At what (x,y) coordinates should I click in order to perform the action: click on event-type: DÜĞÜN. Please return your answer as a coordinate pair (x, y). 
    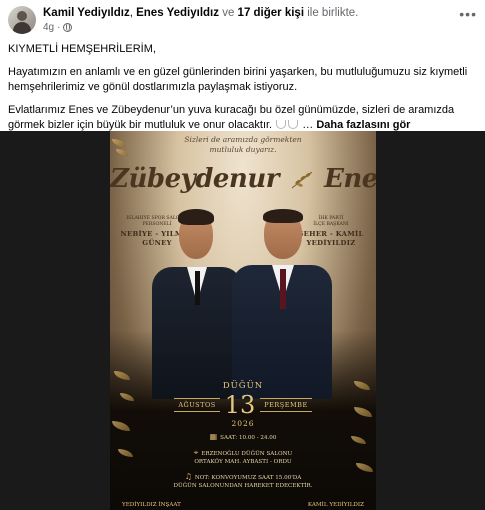
    Looking at the image, I should click on (243, 386).